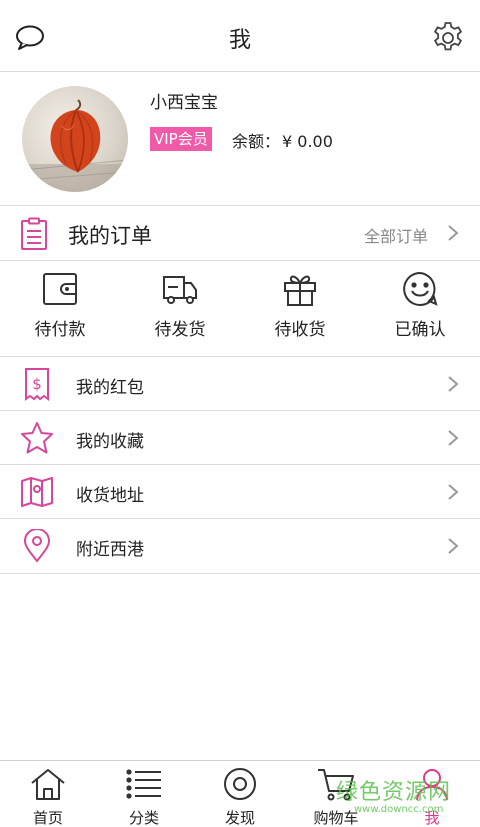  What do you see at coordinates (420, 289) in the screenshot?
I see `smile-icon` at bounding box center [420, 289].